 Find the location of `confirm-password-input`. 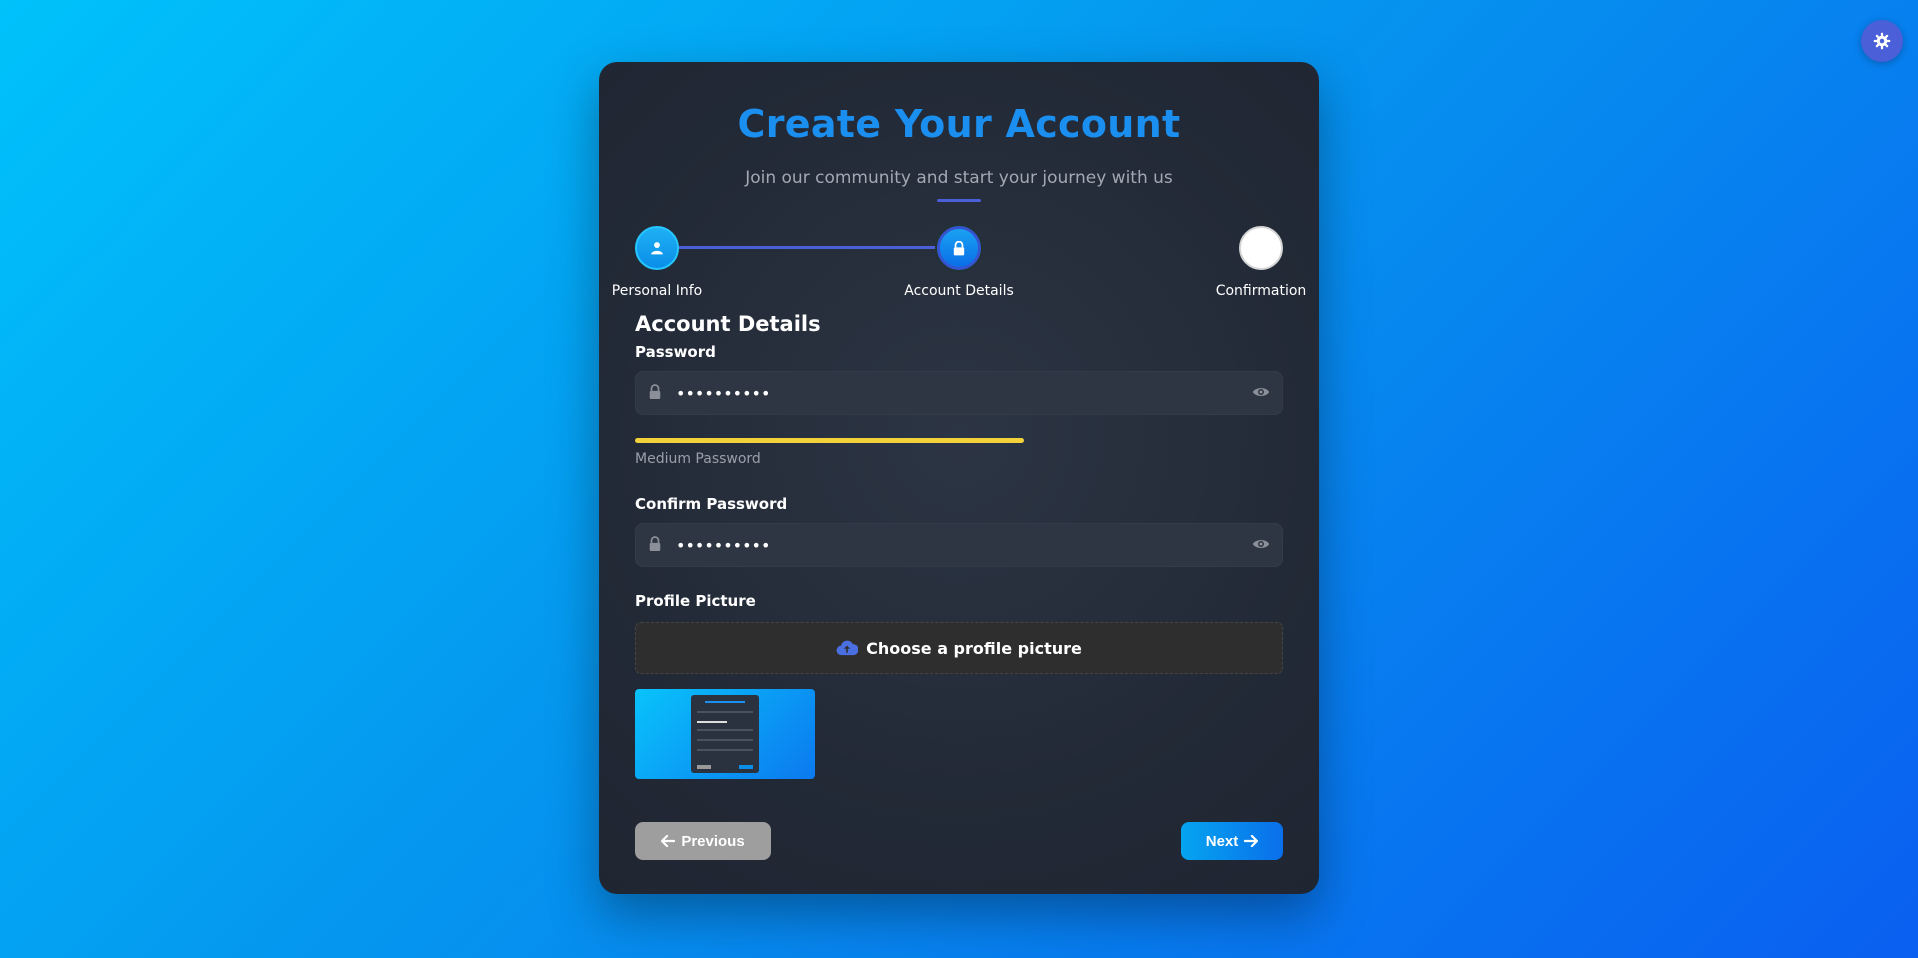

confirm-password-input is located at coordinates (956, 545).